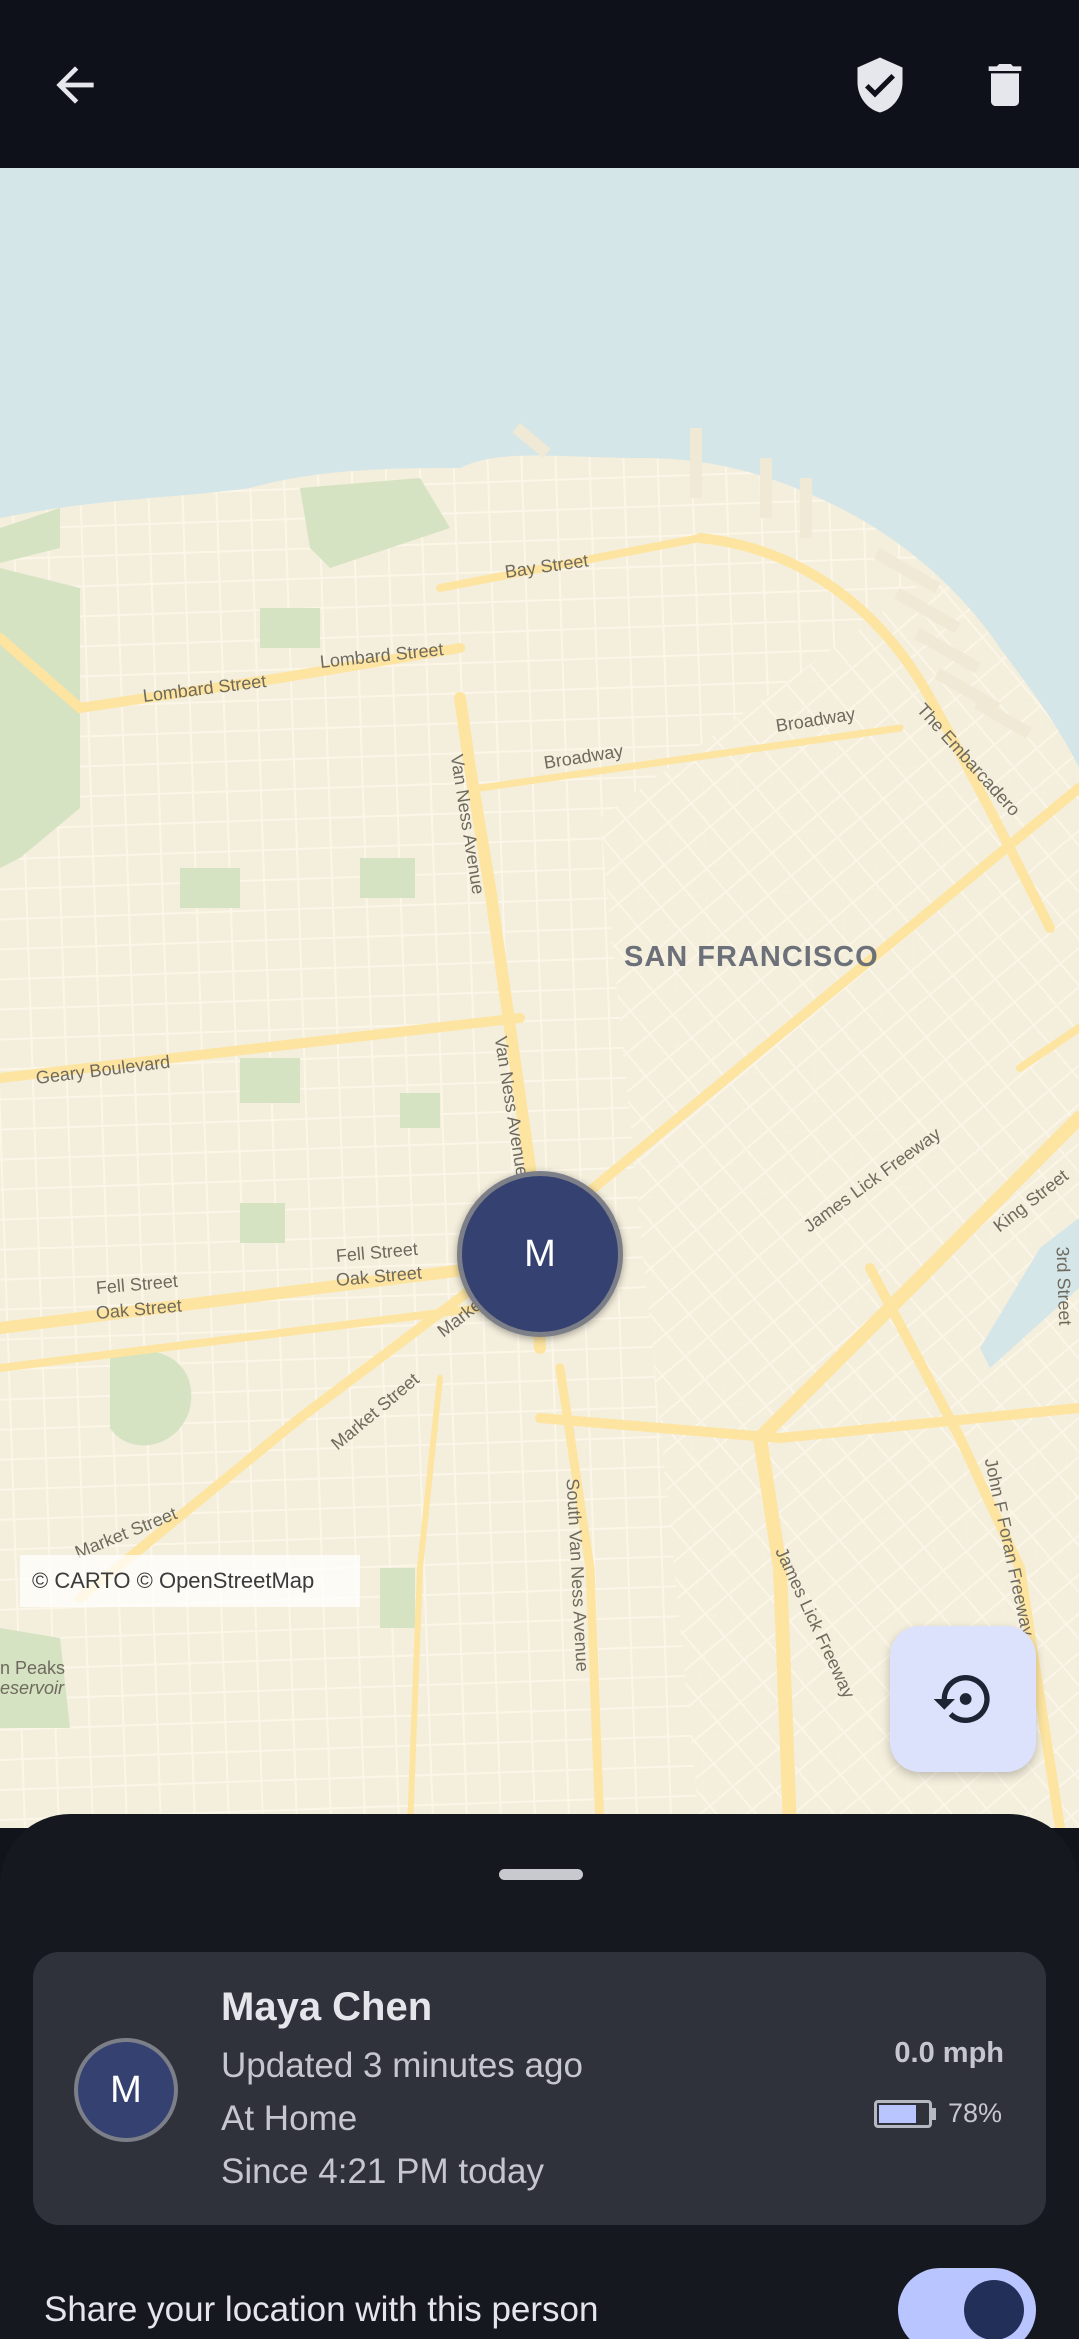 This screenshot has height=2339, width=1079. I want to click on delete-button, so click(1005, 85).